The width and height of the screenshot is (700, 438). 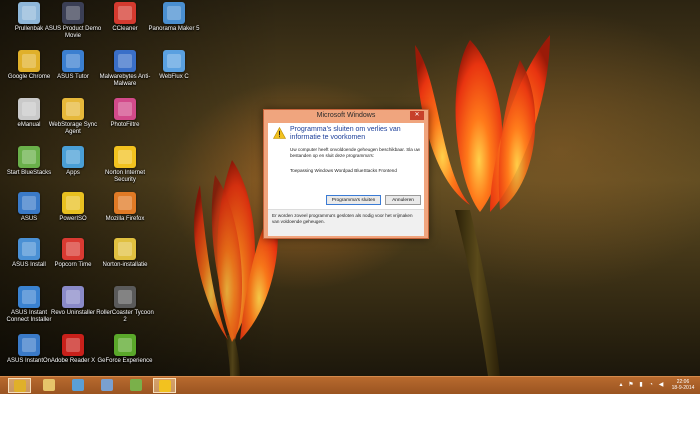 I want to click on taskbar-chrome, so click(x=19, y=385).